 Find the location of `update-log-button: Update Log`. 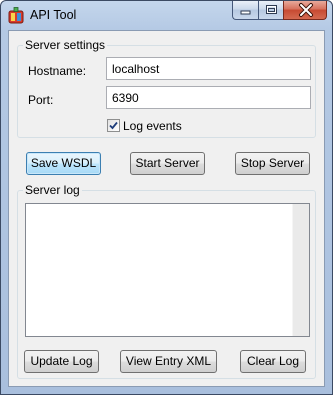

update-log-button: Update Log is located at coordinates (61, 361).